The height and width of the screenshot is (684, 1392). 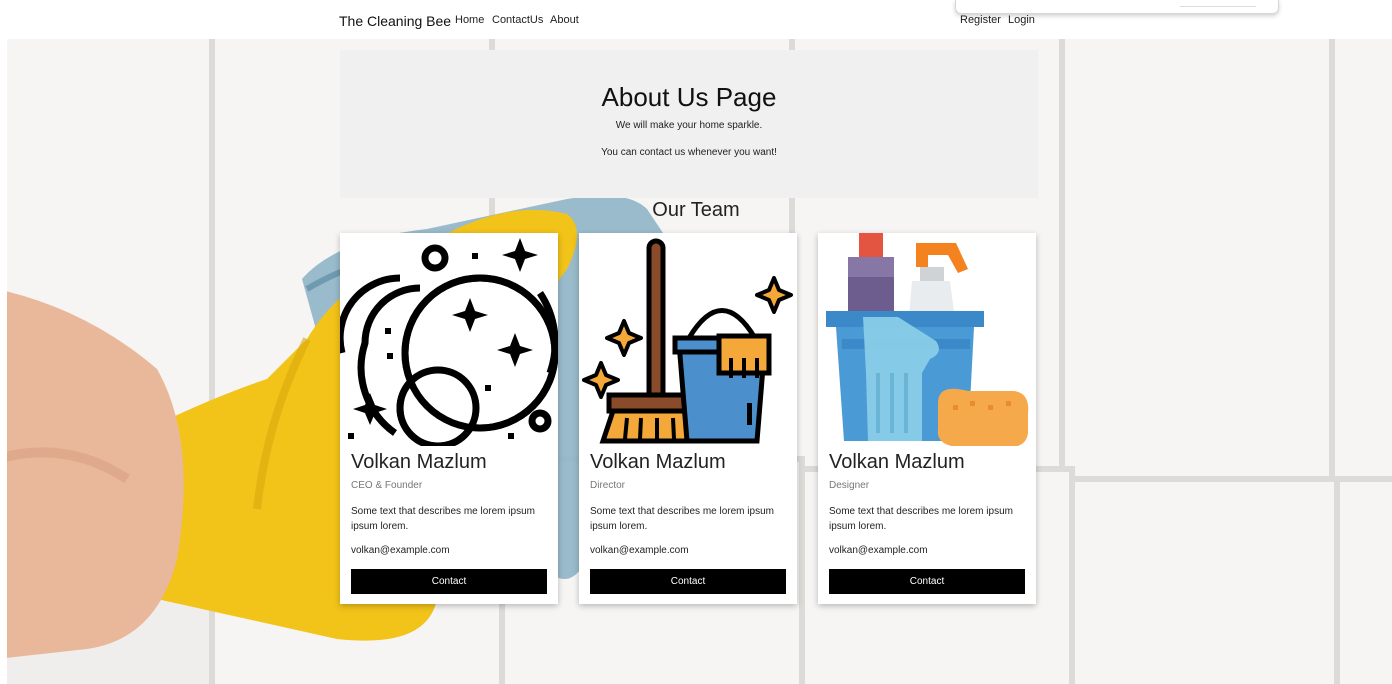 I want to click on tagline: We will make your home sparkle., so click(x=689, y=125).